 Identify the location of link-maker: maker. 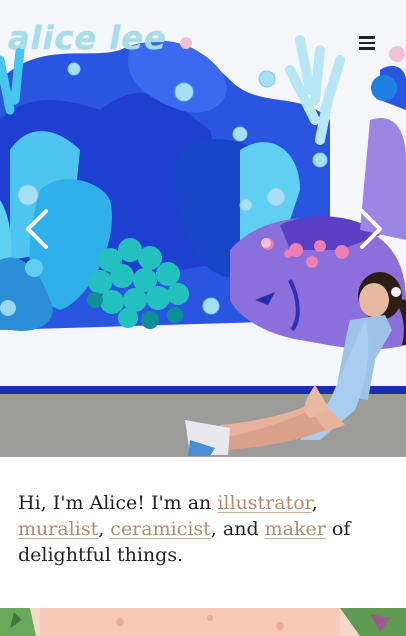
(295, 529).